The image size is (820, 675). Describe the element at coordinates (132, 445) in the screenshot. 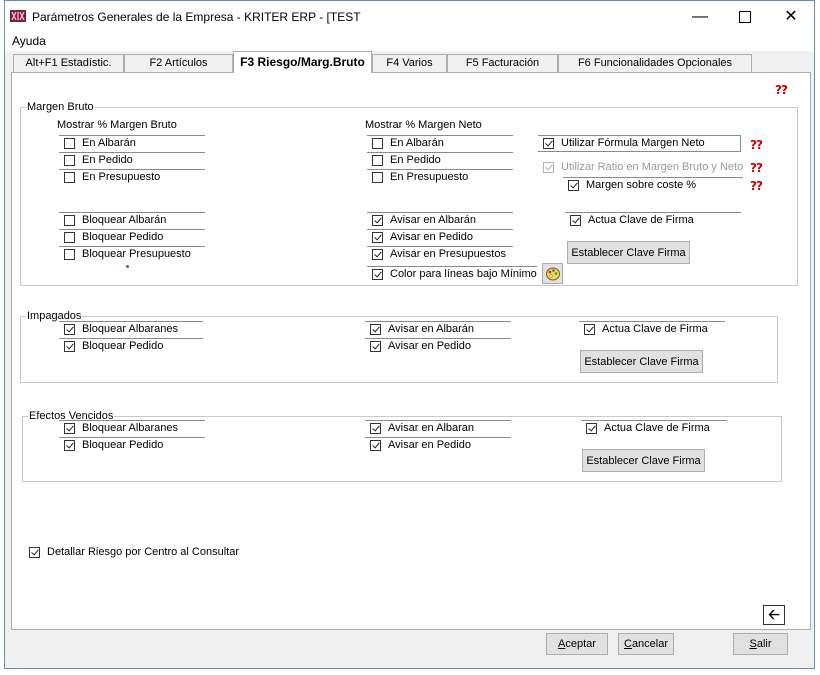

I see `cb-ef-bloquear-pedido: Bloquear Pedido` at that location.